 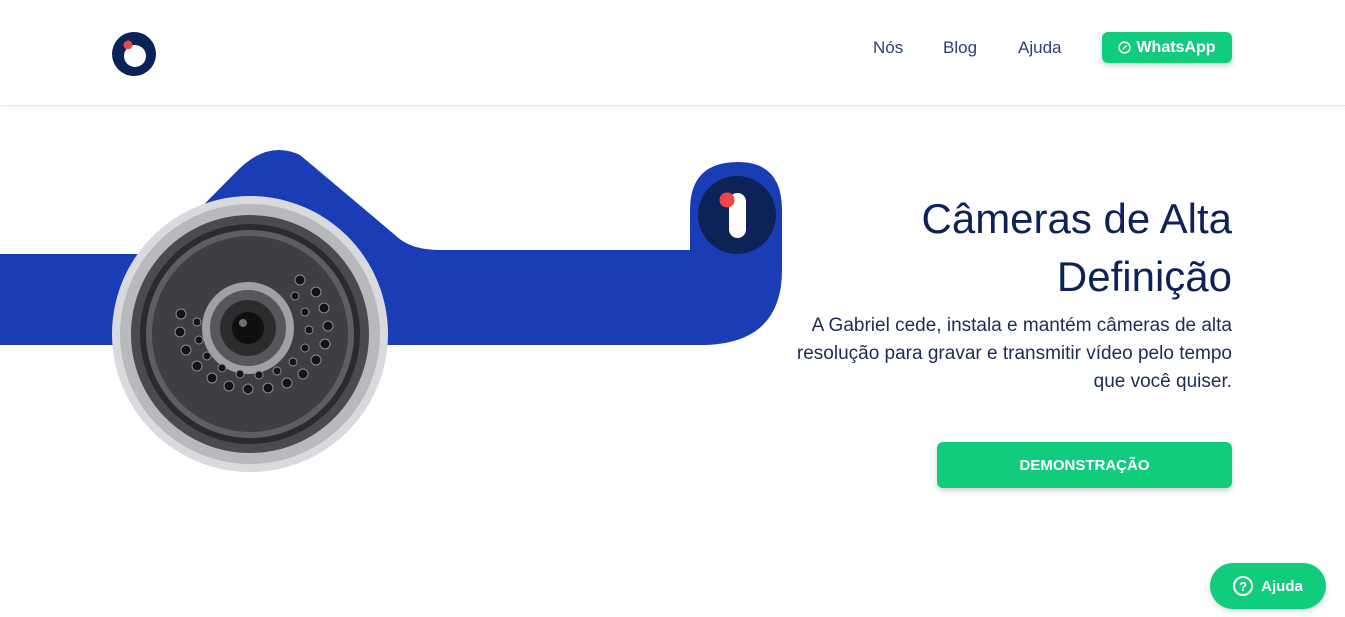 What do you see at coordinates (960, 48) in the screenshot?
I see `nav-link-blog: Blog` at bounding box center [960, 48].